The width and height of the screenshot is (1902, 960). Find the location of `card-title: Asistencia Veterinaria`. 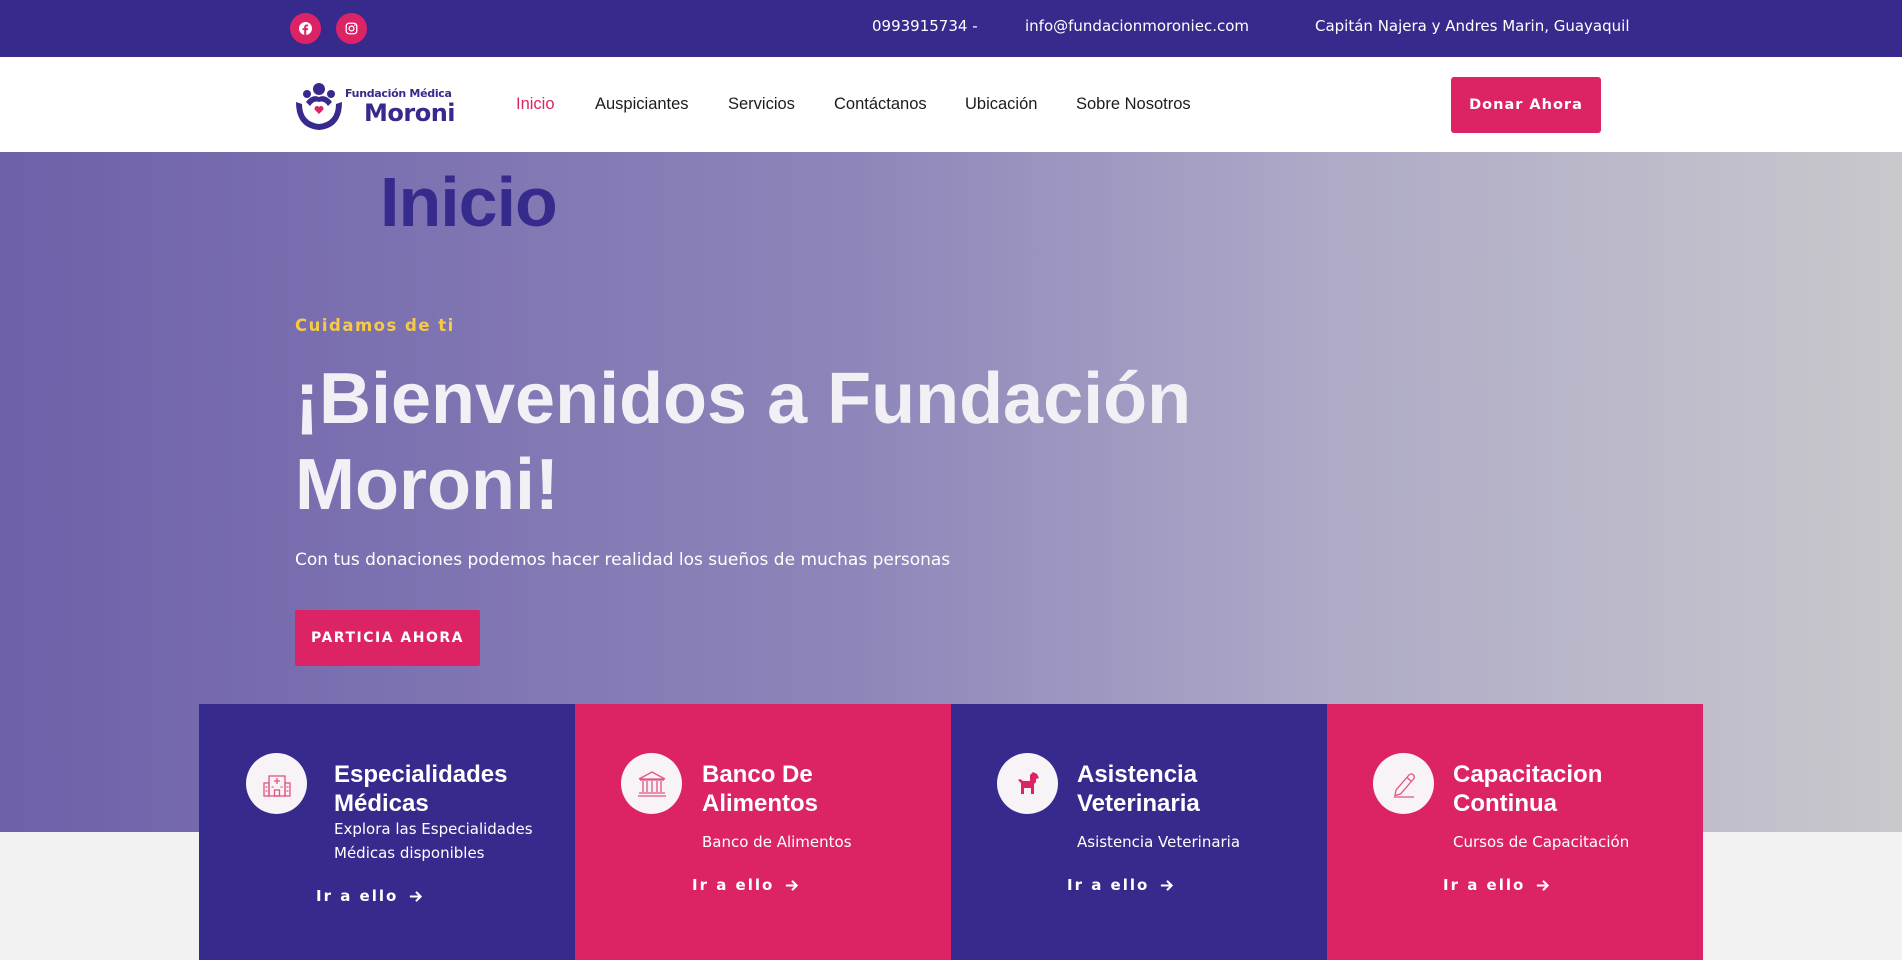

card-title: Asistencia Veterinaria is located at coordinates (1138, 789).